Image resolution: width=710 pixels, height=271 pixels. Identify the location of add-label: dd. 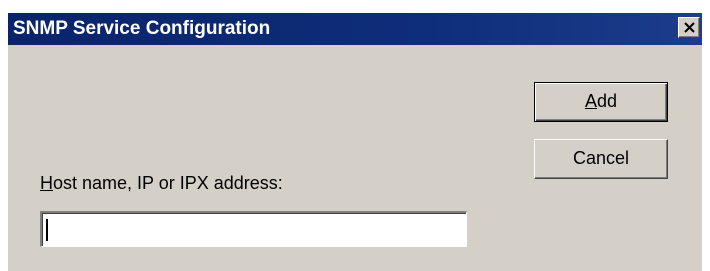
(607, 101).